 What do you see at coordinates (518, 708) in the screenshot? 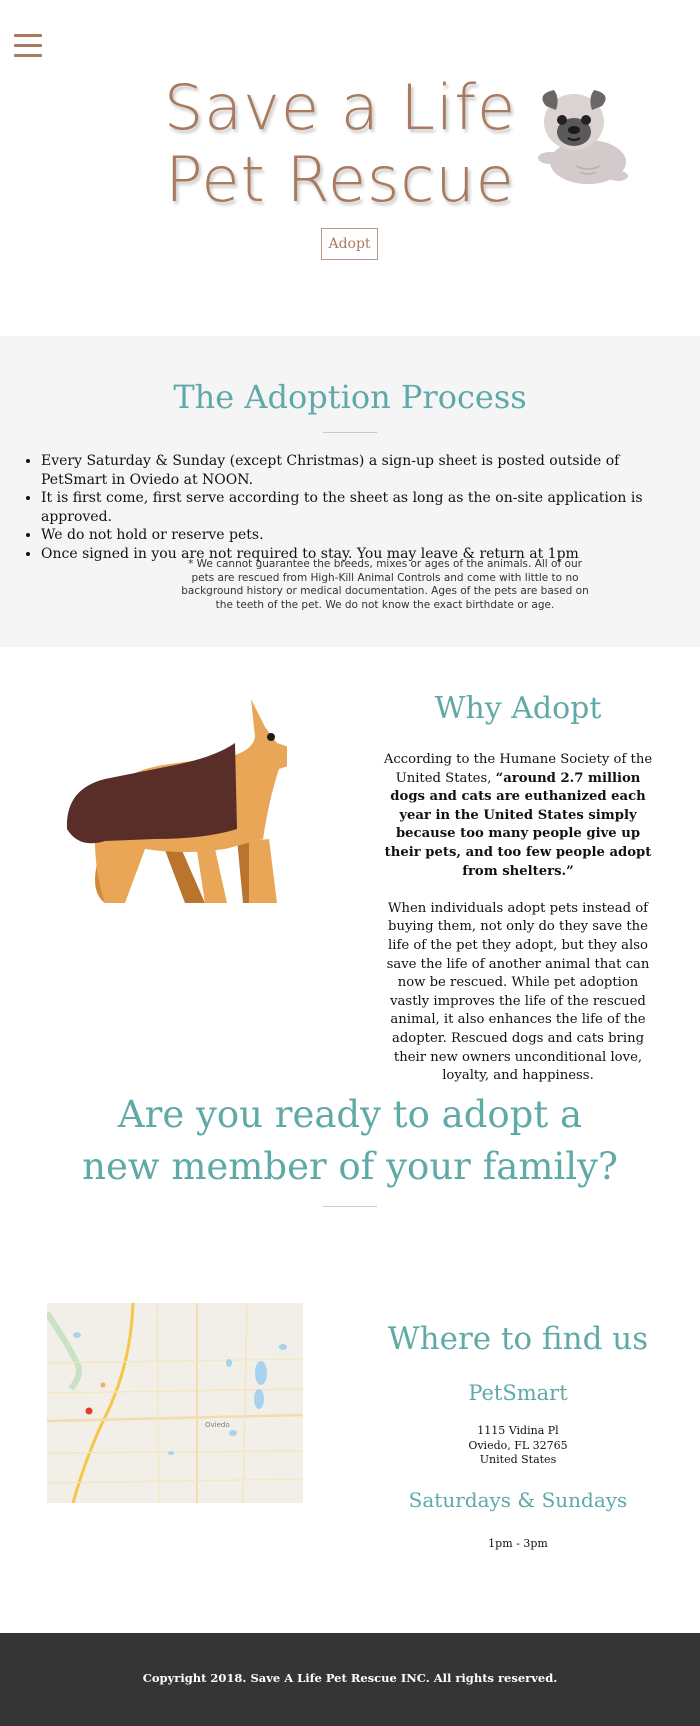
I see `why-adopt-title: Why Adopt` at bounding box center [518, 708].